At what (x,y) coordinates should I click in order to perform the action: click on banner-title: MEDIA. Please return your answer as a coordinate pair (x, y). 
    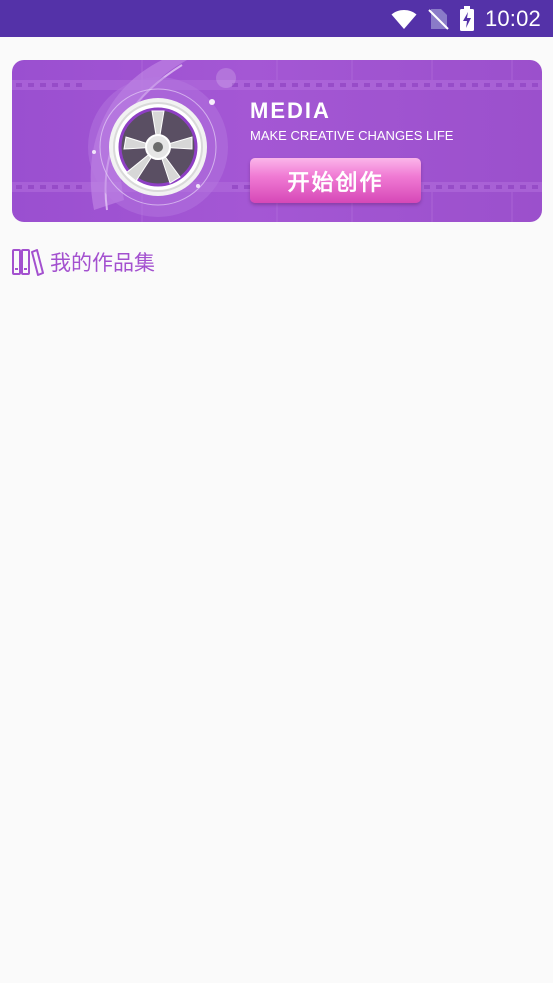
    Looking at the image, I should click on (290, 110).